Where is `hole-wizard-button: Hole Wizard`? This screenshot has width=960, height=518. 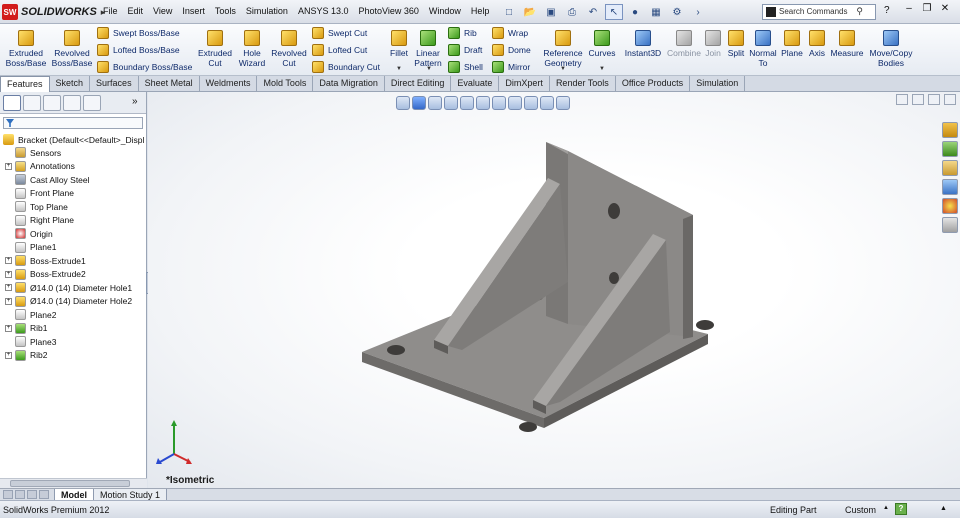 hole-wizard-button: Hole Wizard is located at coordinates (252, 49).